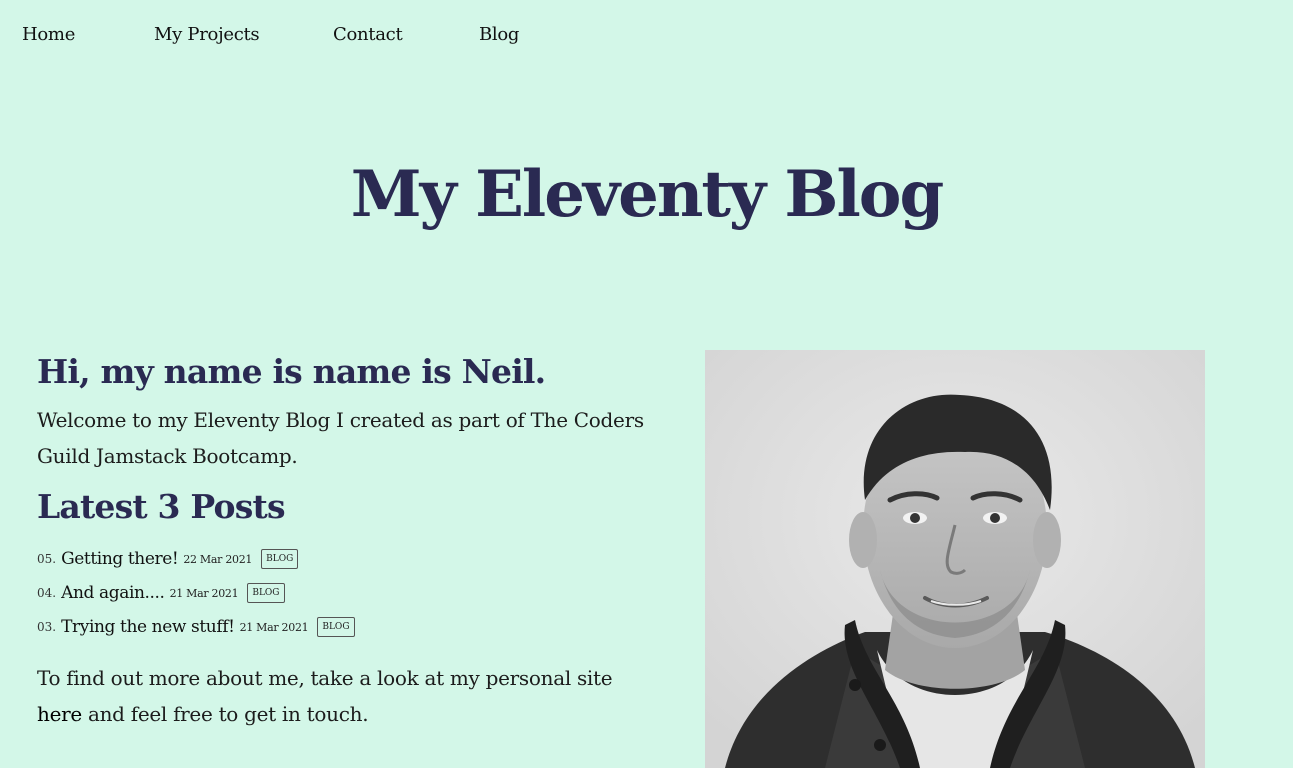 Image resolution: width=1293 pixels, height=768 pixels. I want to click on list-item: 04. And again.... 21 Mar 2021 BLOG, so click(347, 593).